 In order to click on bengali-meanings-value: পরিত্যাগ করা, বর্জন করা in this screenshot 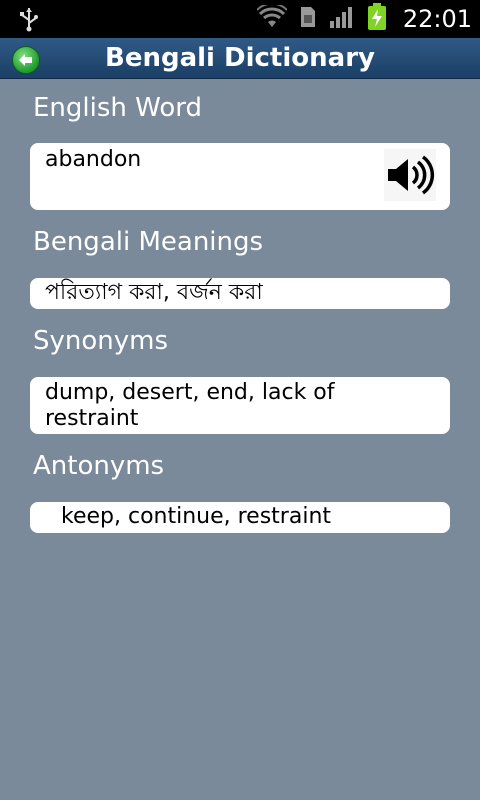, I will do `click(154, 292)`.